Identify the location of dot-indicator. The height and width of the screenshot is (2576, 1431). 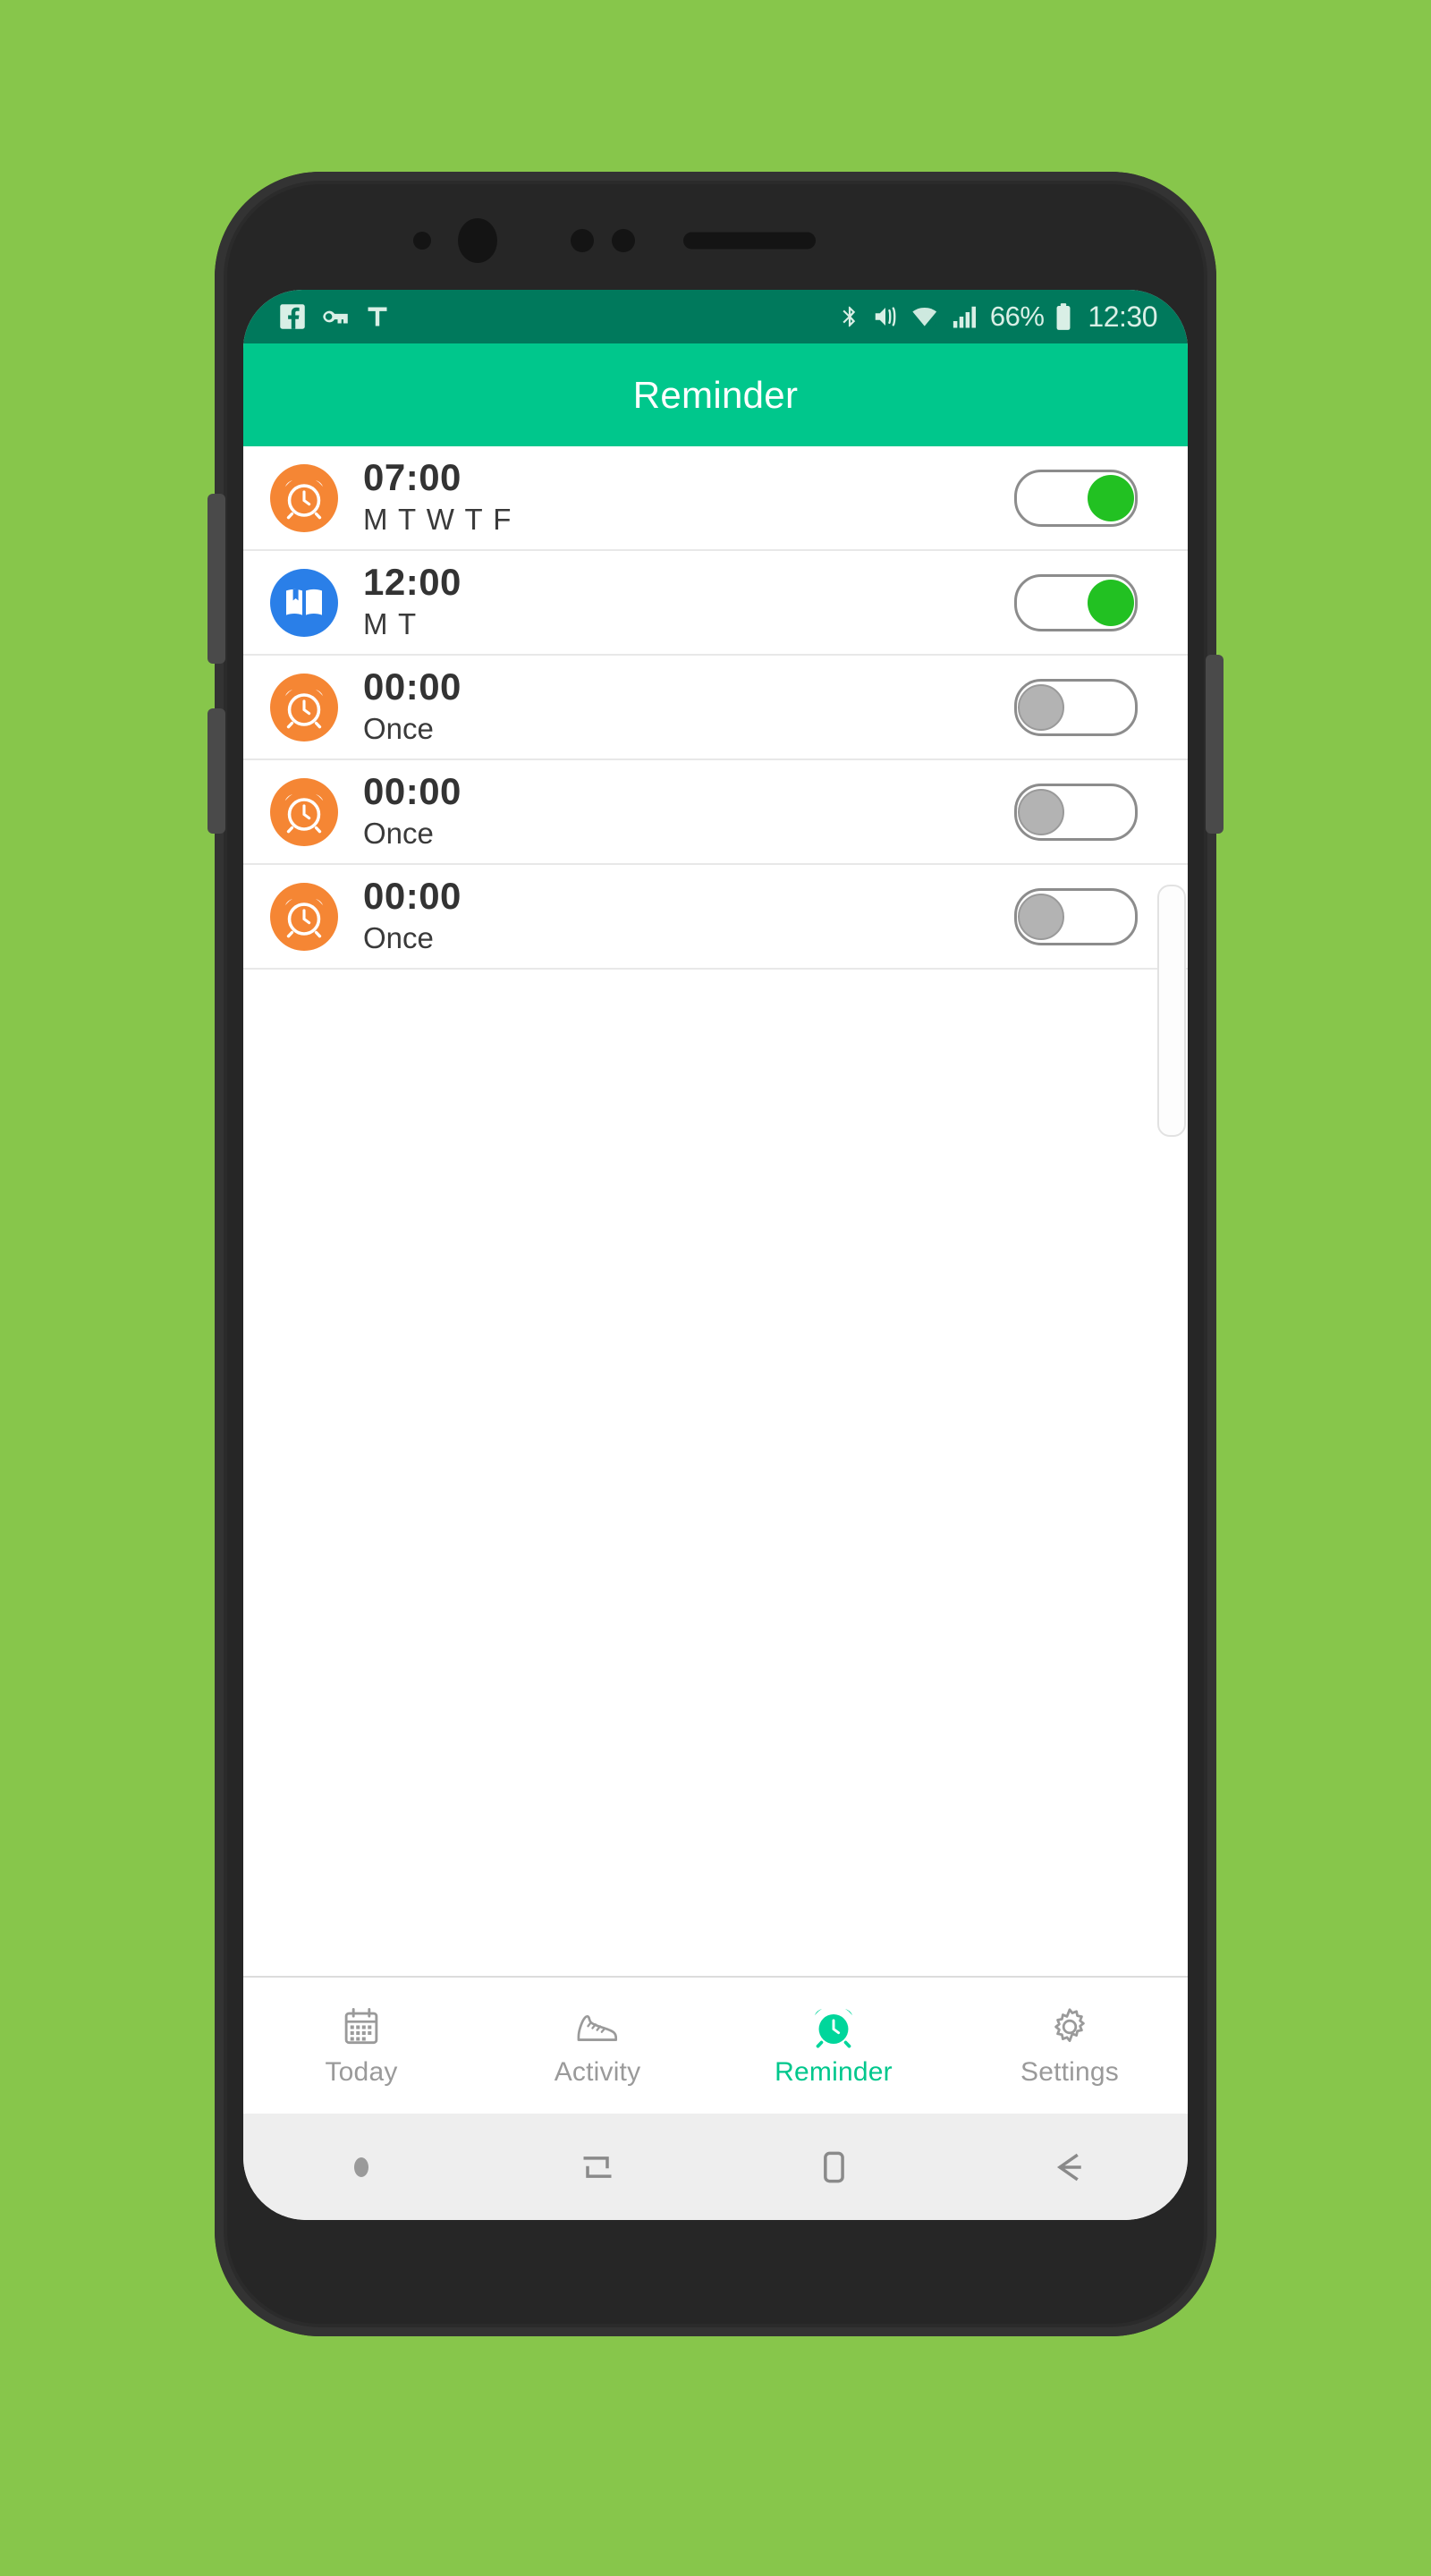
(361, 2167).